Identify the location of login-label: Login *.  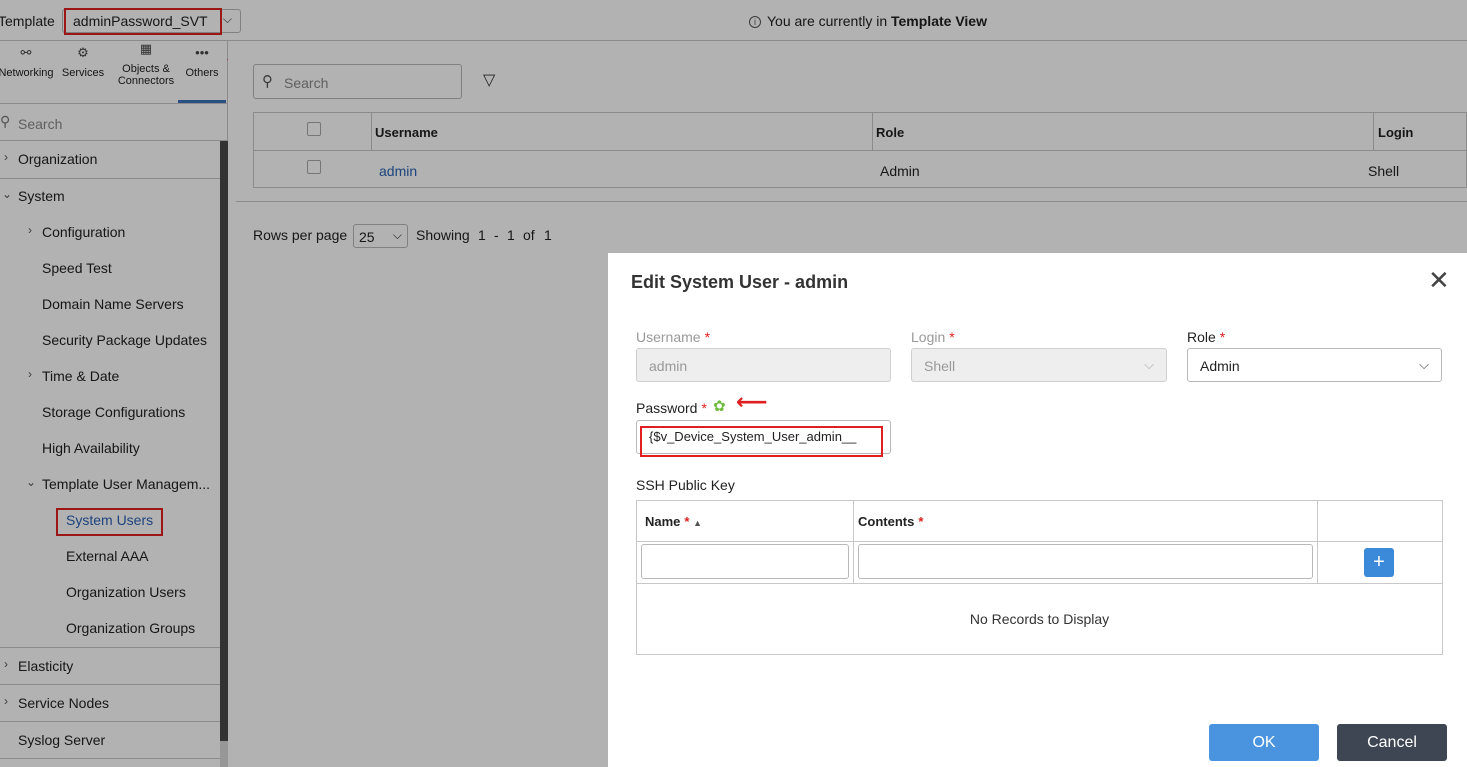
(933, 337).